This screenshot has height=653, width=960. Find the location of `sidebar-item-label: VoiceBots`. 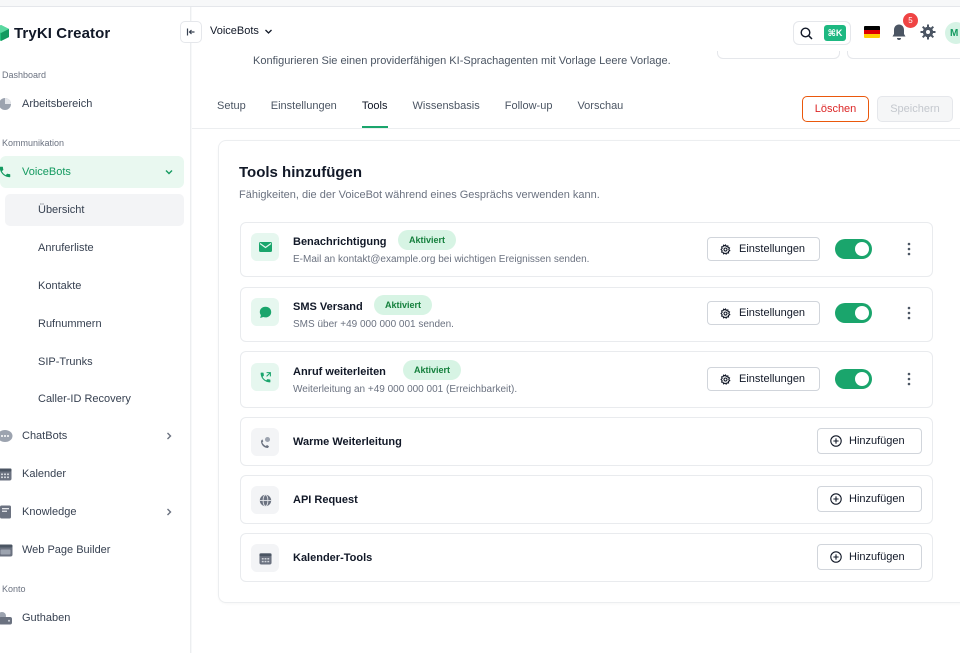

sidebar-item-label: VoiceBots is located at coordinates (46, 172).